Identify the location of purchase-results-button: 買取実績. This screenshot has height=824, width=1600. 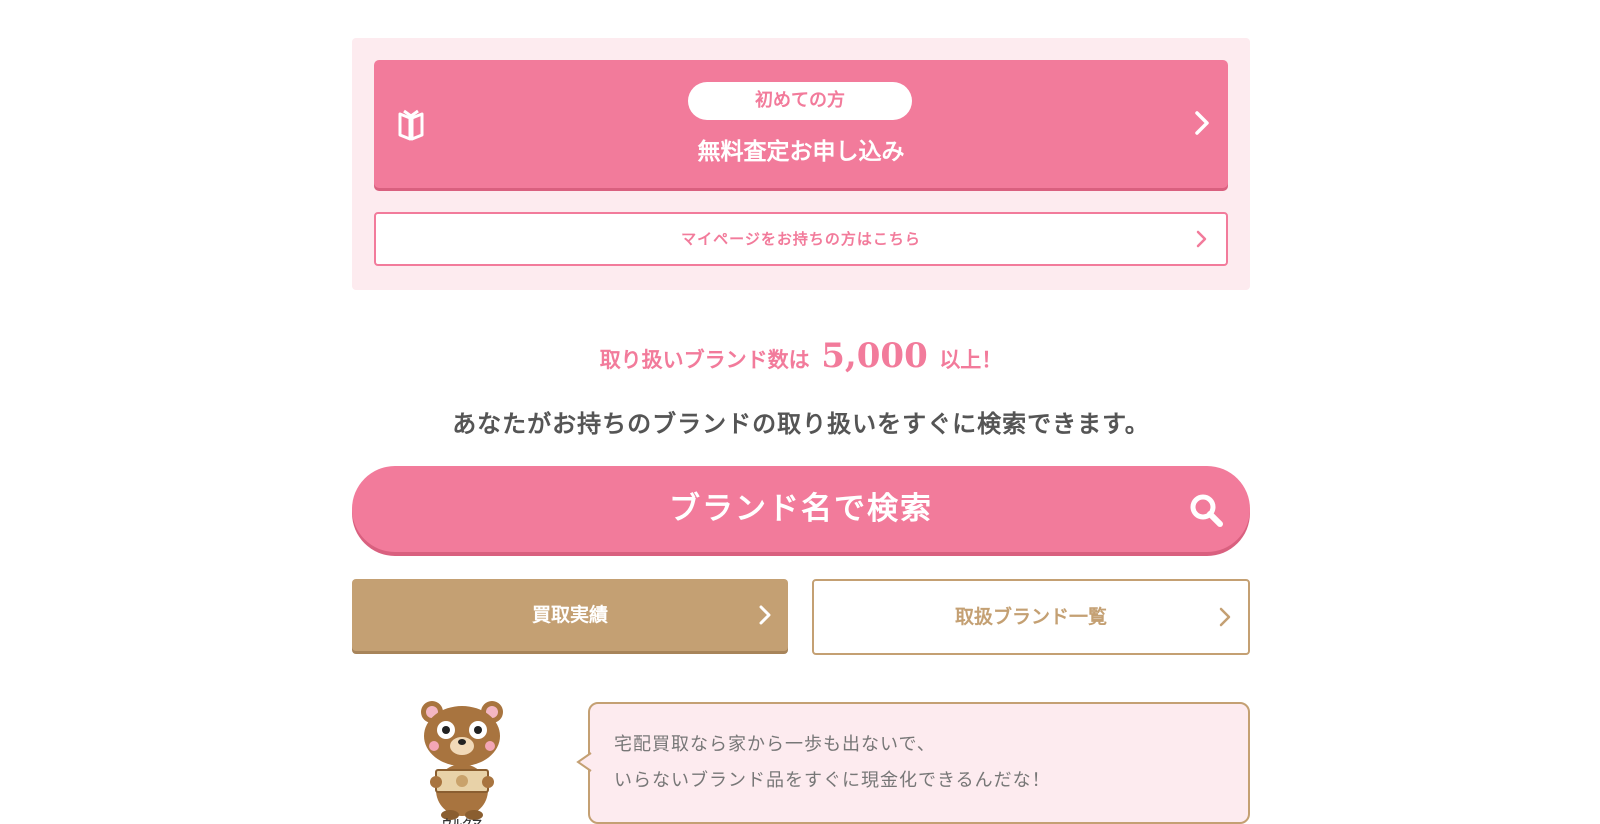
(570, 615).